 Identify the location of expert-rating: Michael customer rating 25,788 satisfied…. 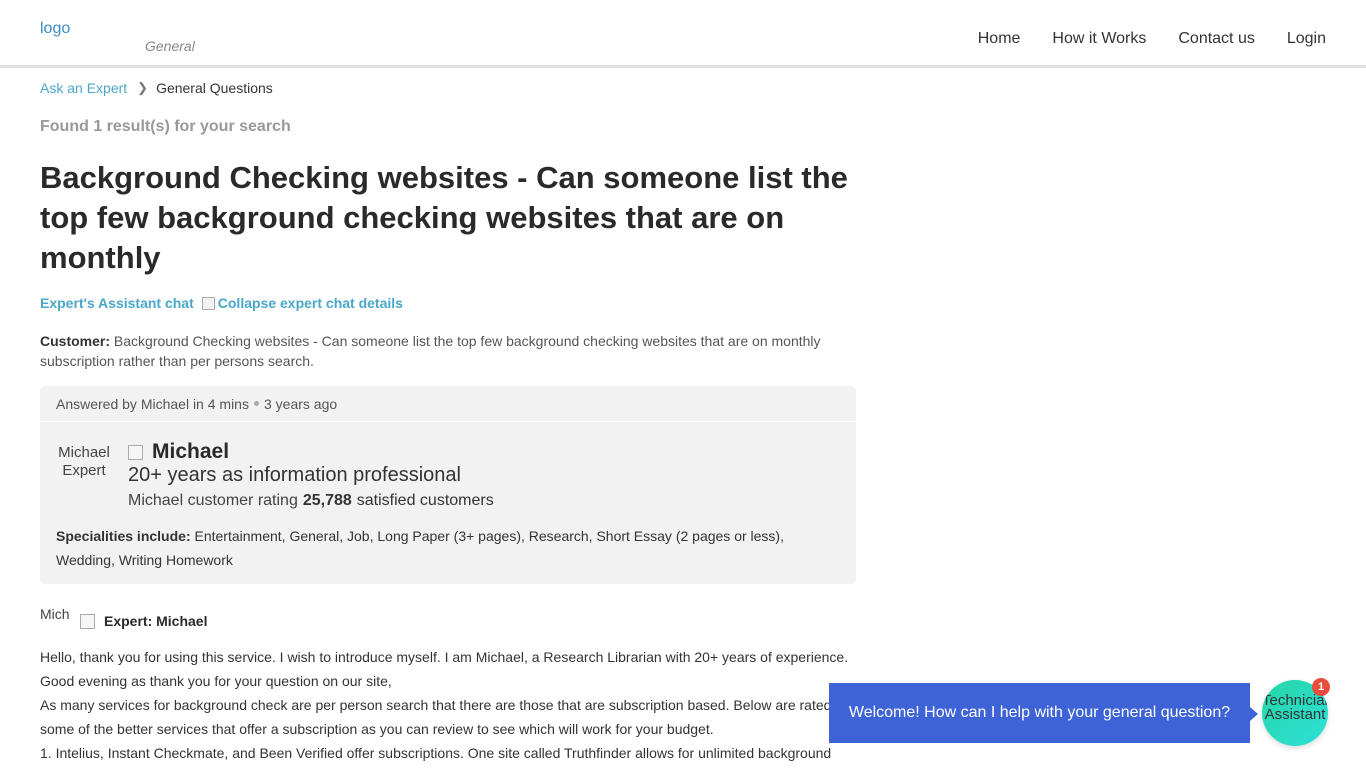
(311, 501).